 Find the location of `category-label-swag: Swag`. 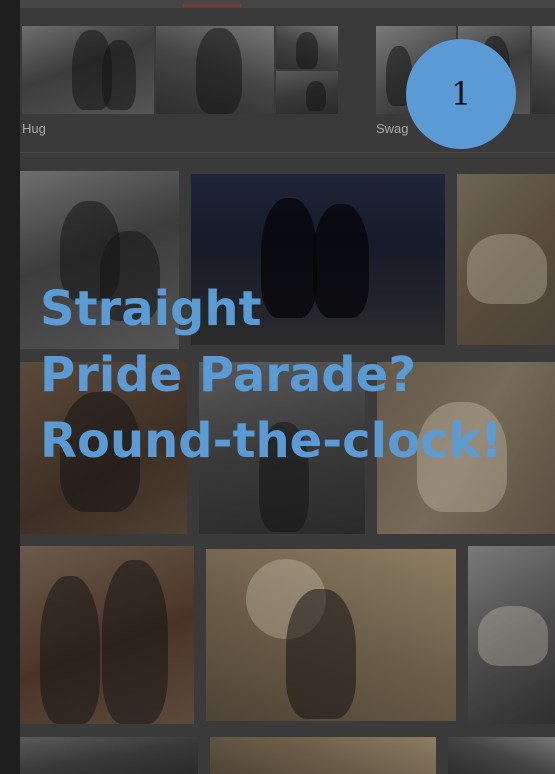

category-label-swag: Swag is located at coordinates (392, 128).